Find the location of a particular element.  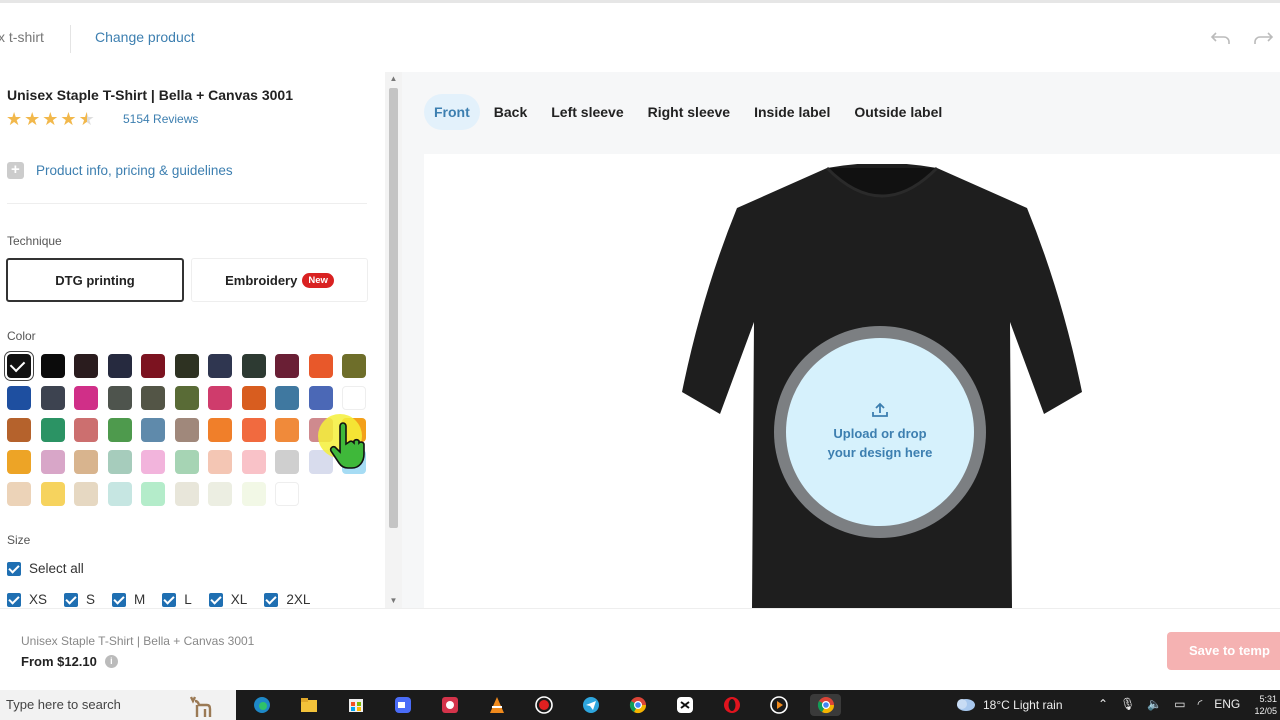

hand-pointer-cursor-icon is located at coordinates (341, 441).